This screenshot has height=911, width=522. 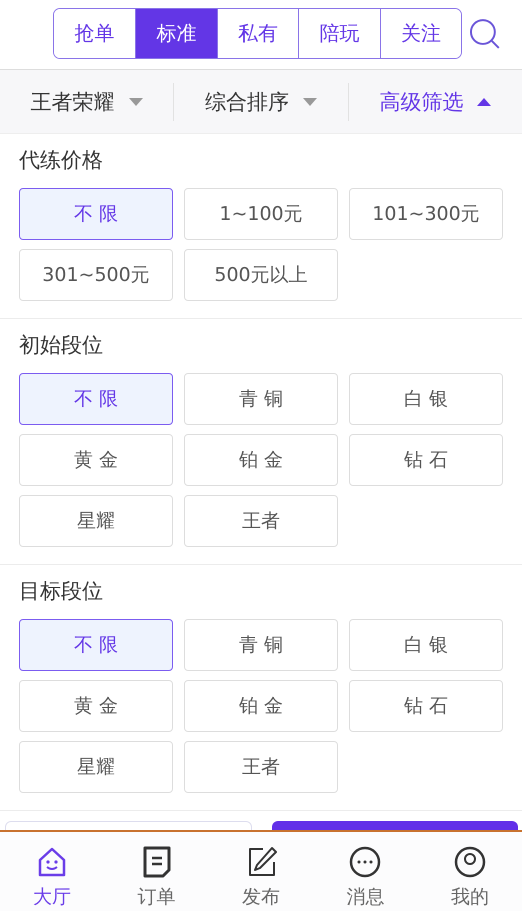 I want to click on search-icon, so click(x=485, y=33).